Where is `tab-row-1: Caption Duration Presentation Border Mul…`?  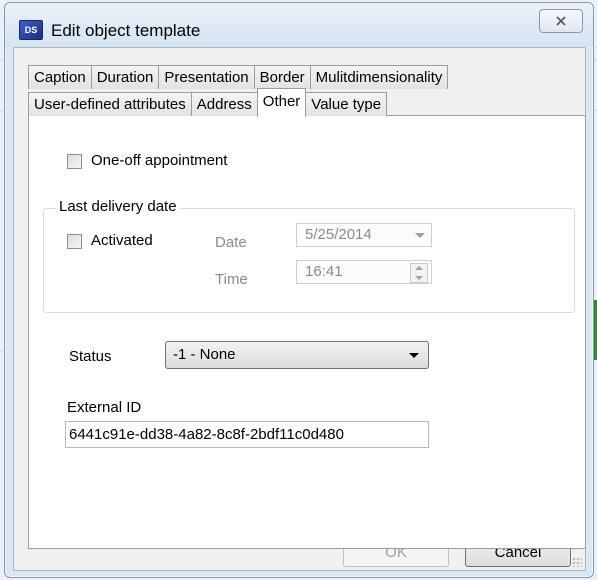 tab-row-1: Caption Duration Presentation Border Mul… is located at coordinates (238, 77).